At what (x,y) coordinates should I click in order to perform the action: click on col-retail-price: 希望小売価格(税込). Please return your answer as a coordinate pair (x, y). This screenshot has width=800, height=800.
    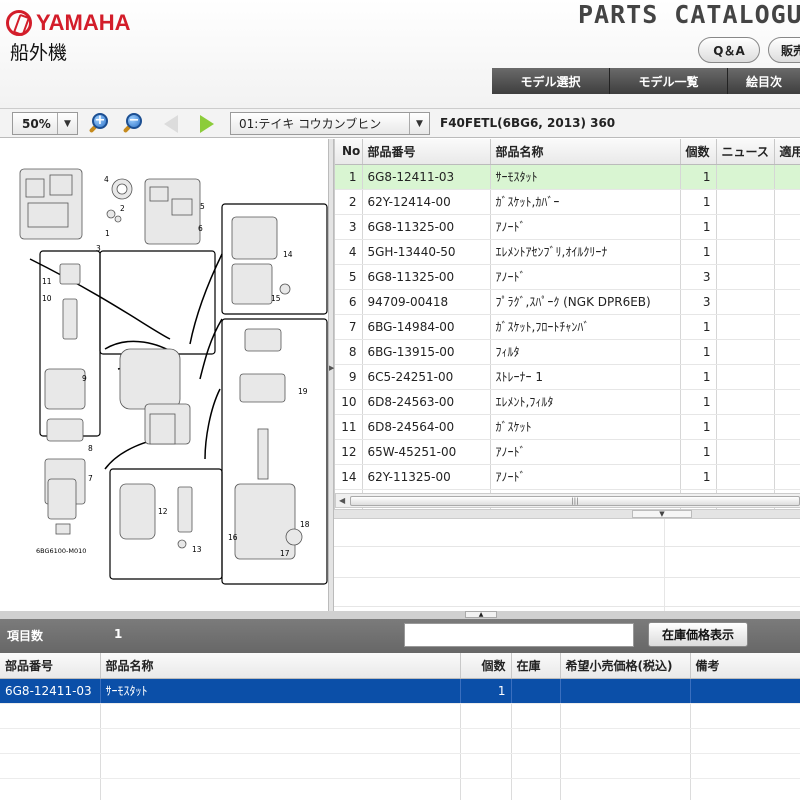
    Looking at the image, I should click on (625, 666).